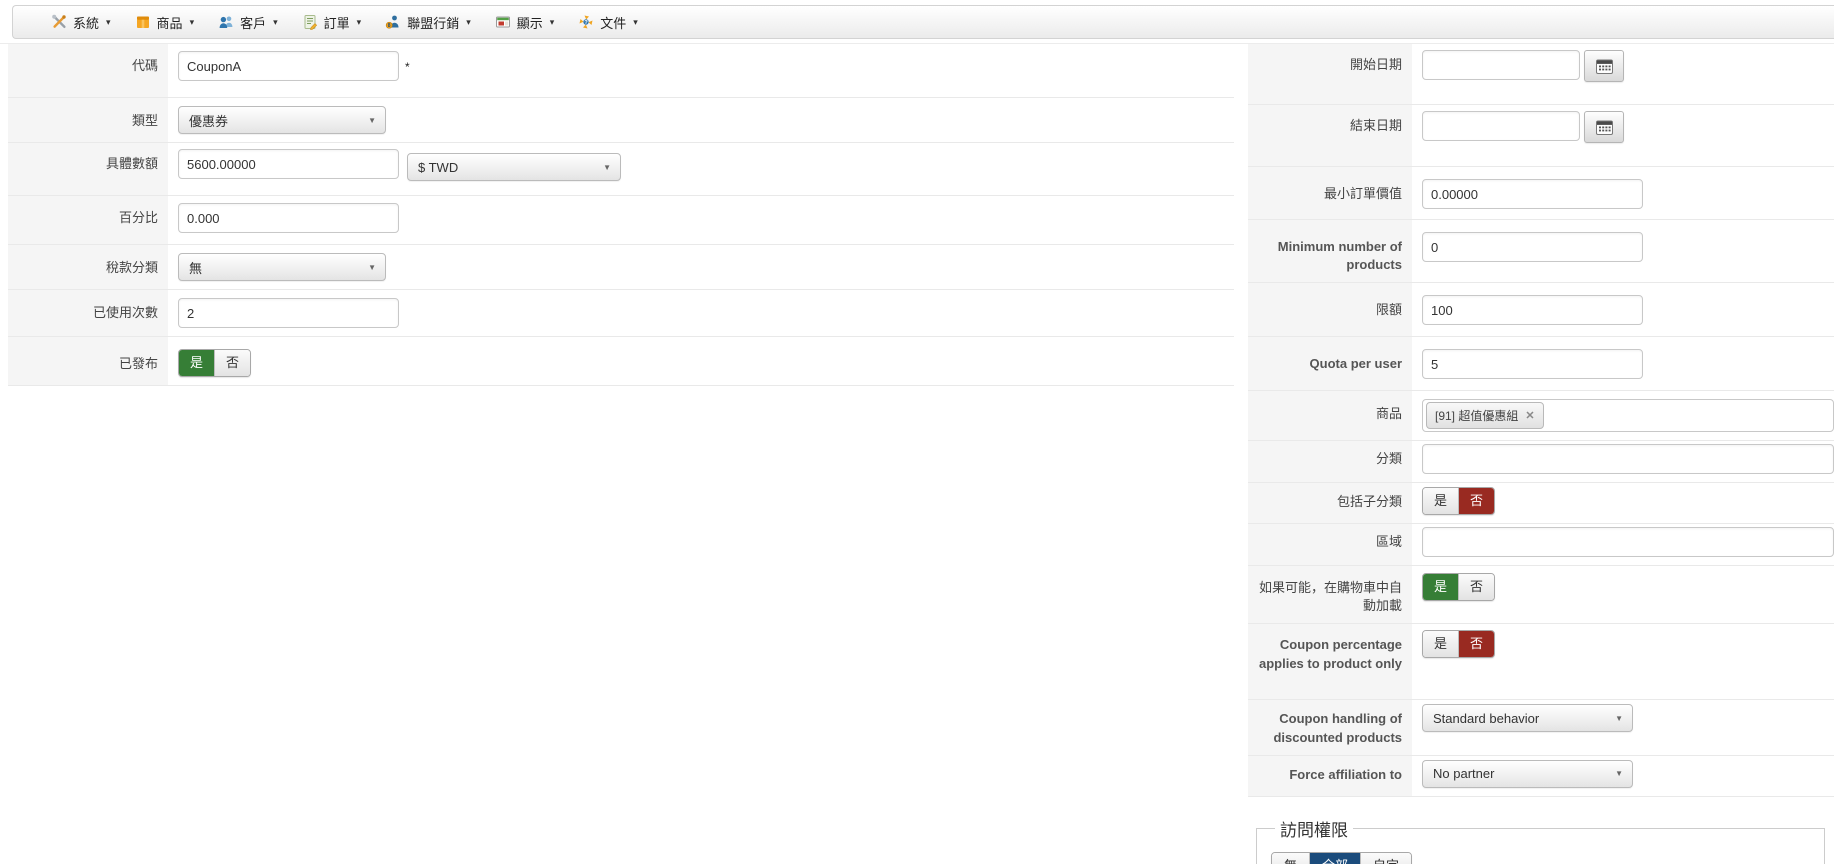 The height and width of the screenshot is (864, 1834). Describe the element at coordinates (1330, 74) in the screenshot. I see `start-date-label: 開始日期` at that location.